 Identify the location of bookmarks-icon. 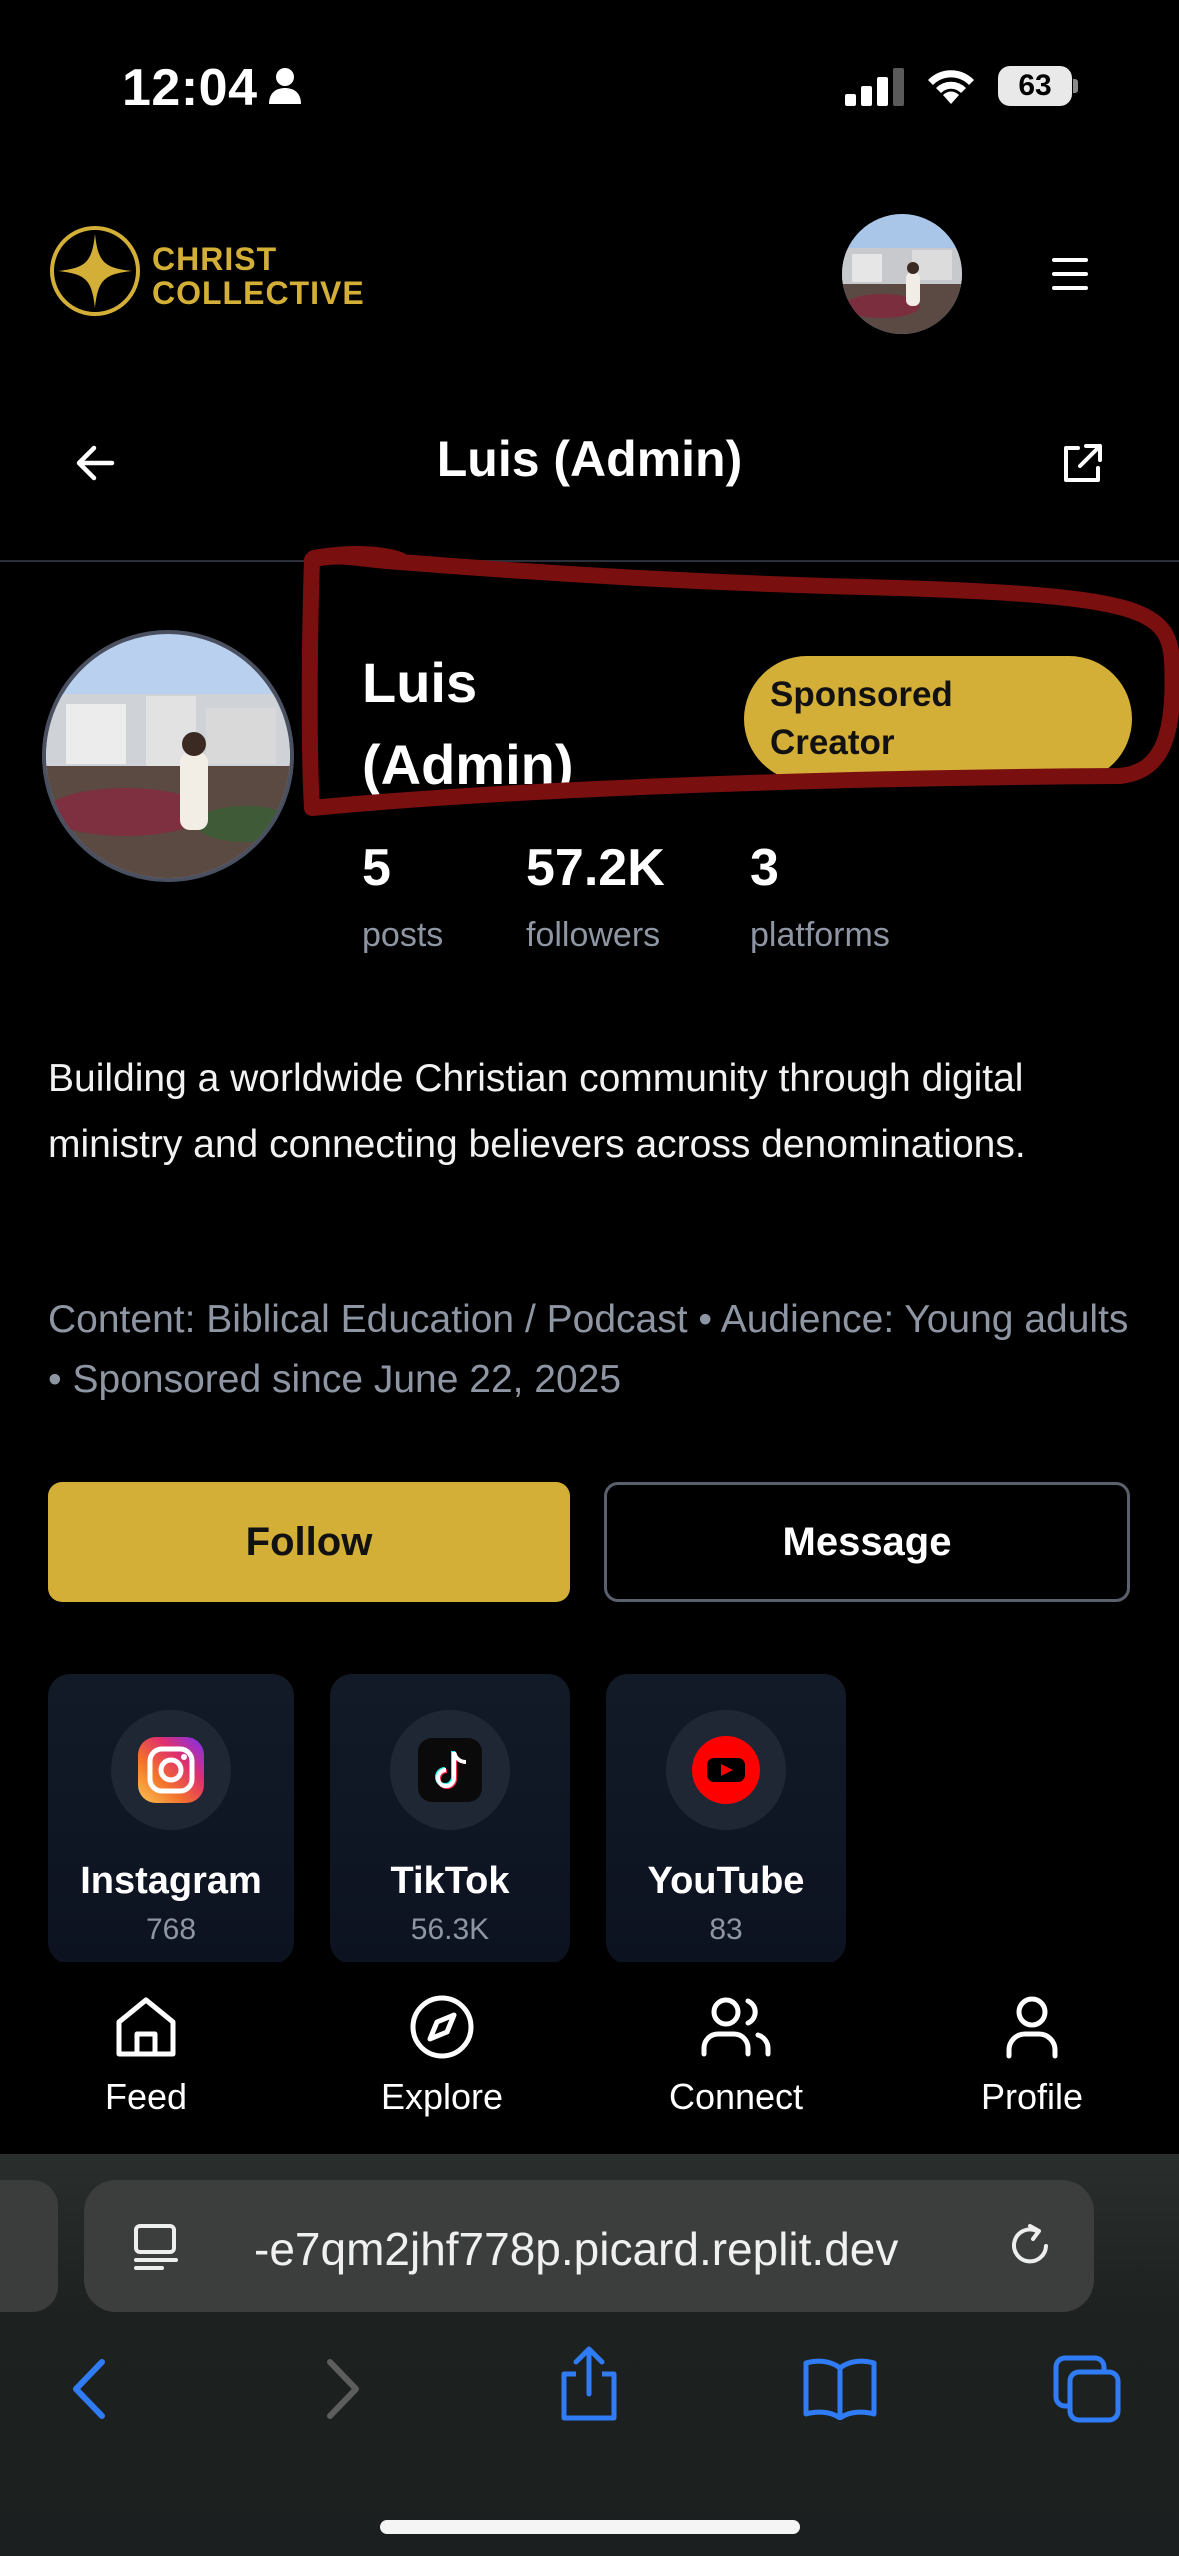
(840, 2387).